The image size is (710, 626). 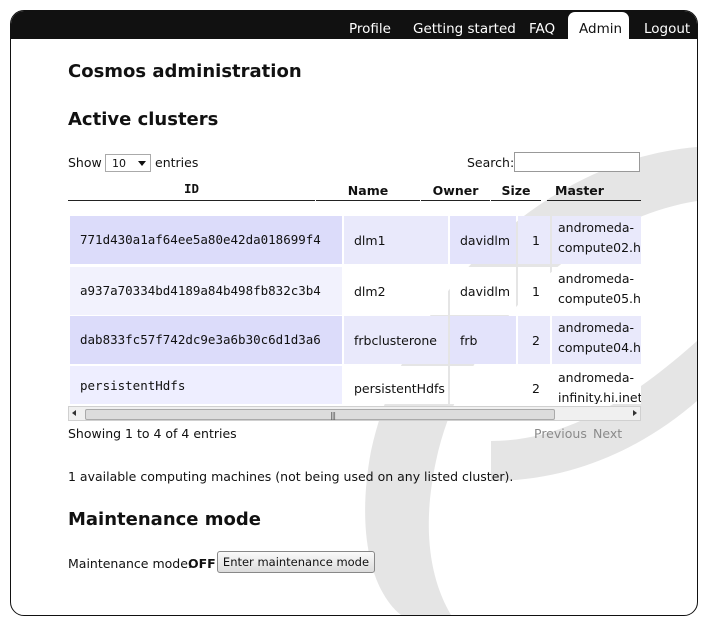 I want to click on nav-getting-started: Getting started, so click(x=460, y=25).